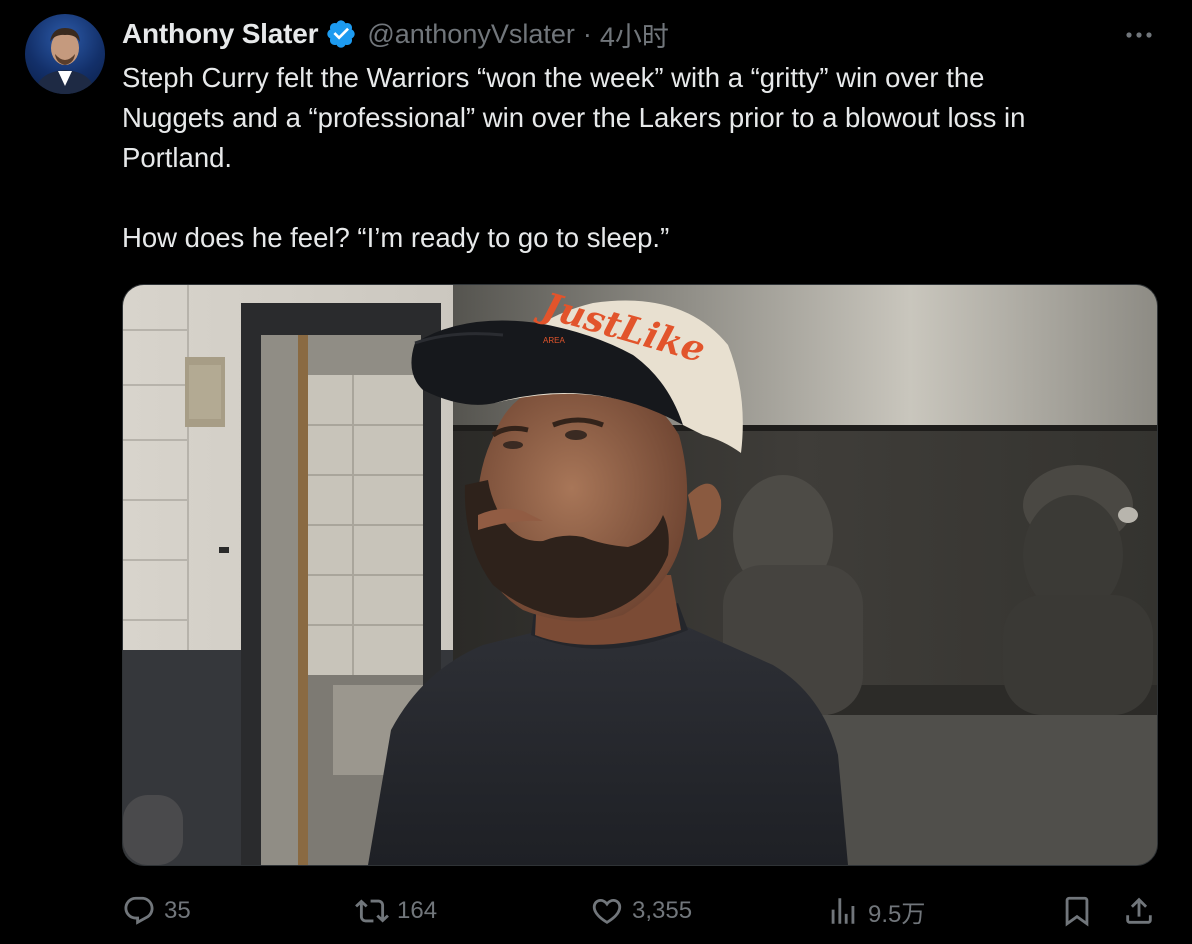 The width and height of the screenshot is (1192, 944). I want to click on tweet-header: Anthony Slater @anthonyVslater · 4小时, so click(395, 34).